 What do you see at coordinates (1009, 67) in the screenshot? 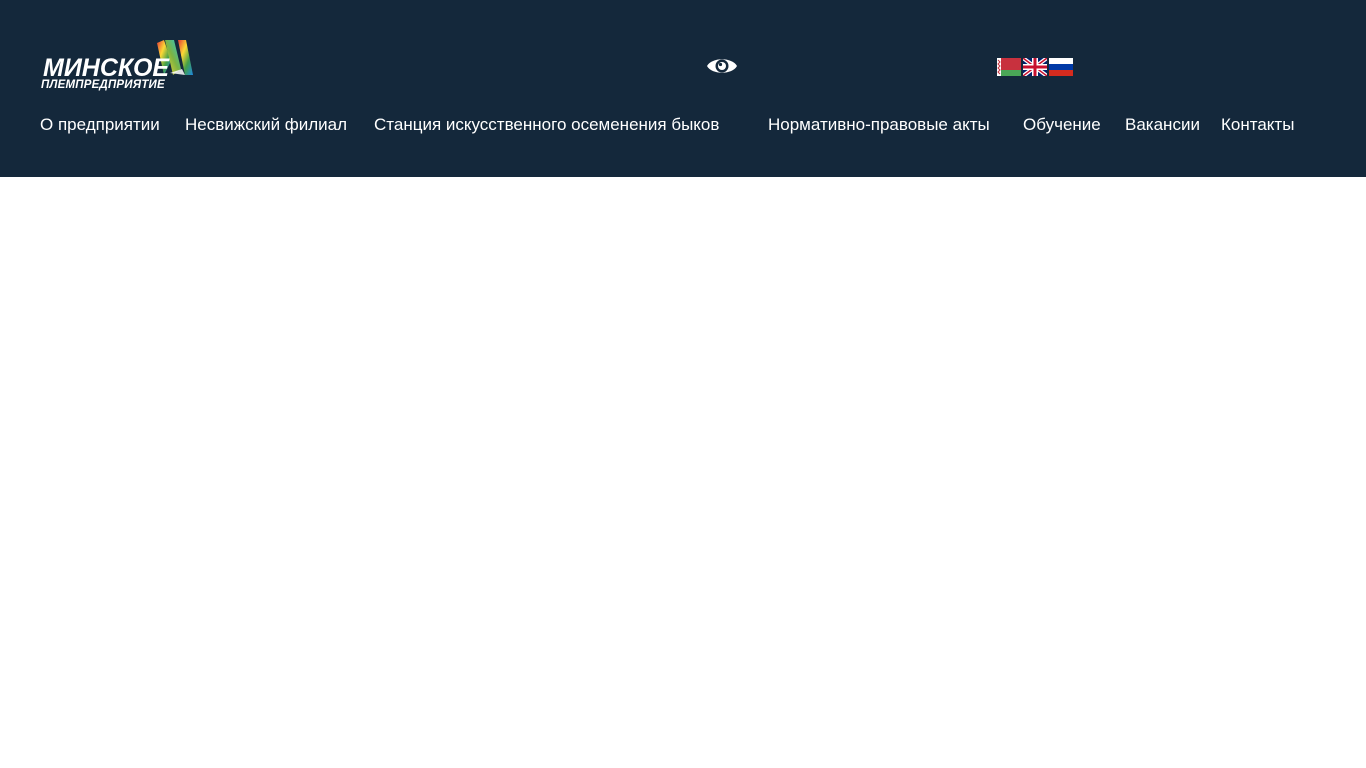
I see `belarus-flag-icon` at bounding box center [1009, 67].